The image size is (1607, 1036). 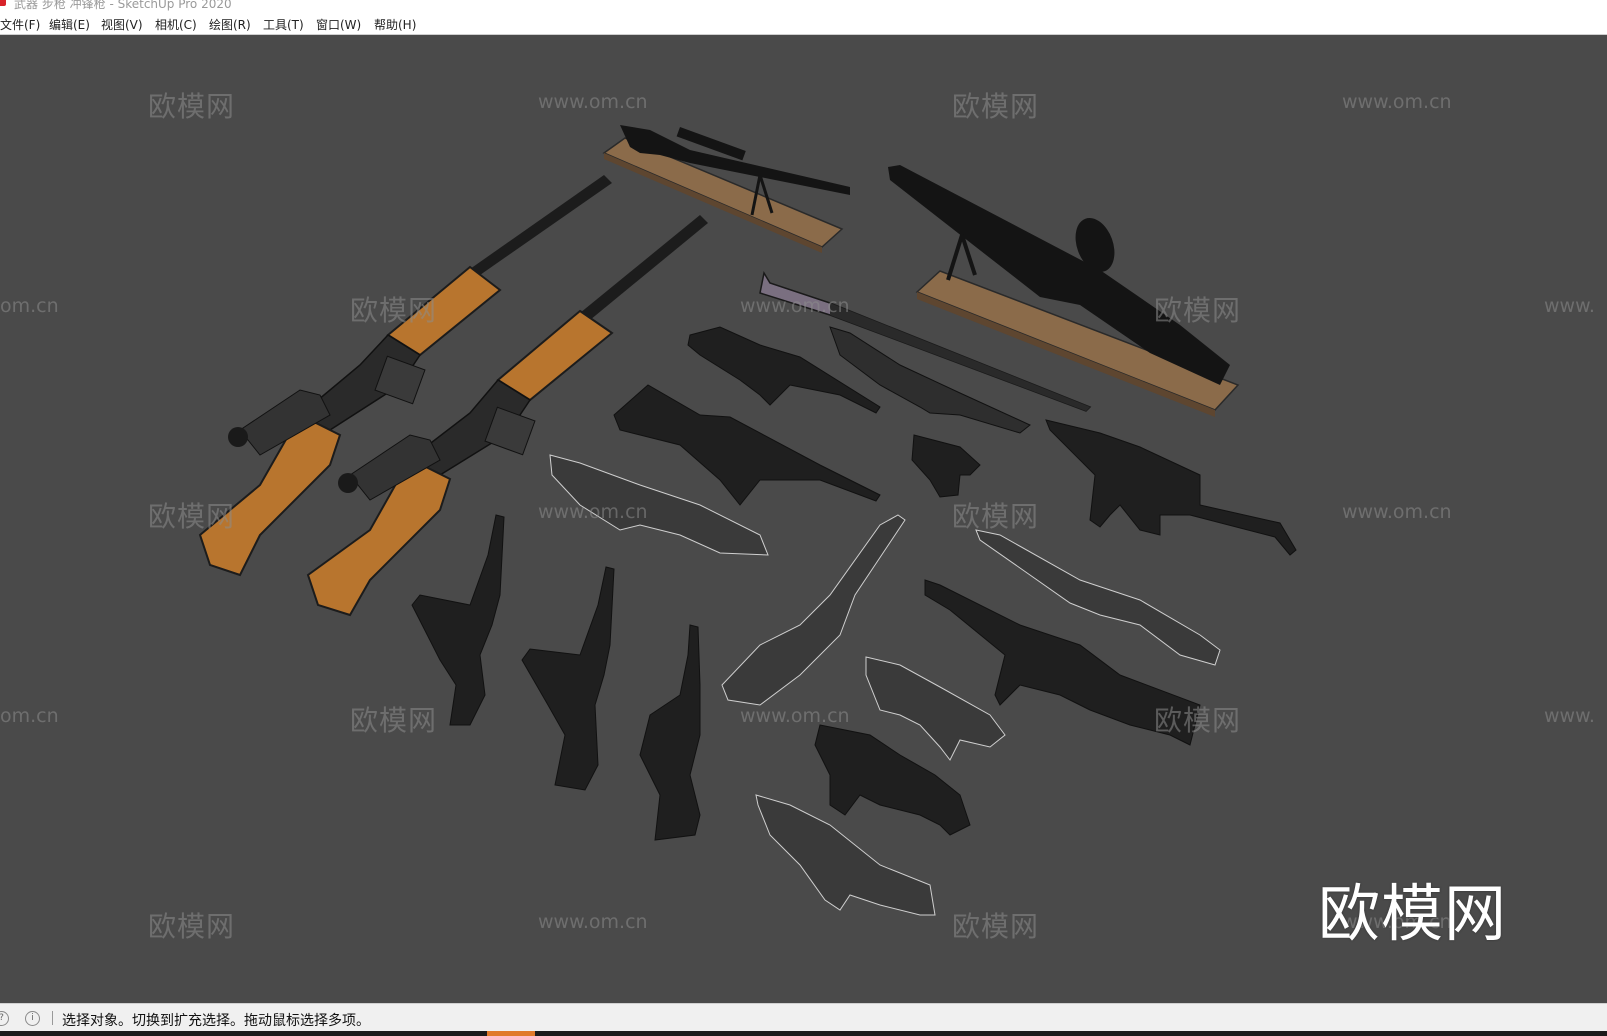 What do you see at coordinates (230, 24) in the screenshot?
I see `menu-draw: 绘图(R)` at bounding box center [230, 24].